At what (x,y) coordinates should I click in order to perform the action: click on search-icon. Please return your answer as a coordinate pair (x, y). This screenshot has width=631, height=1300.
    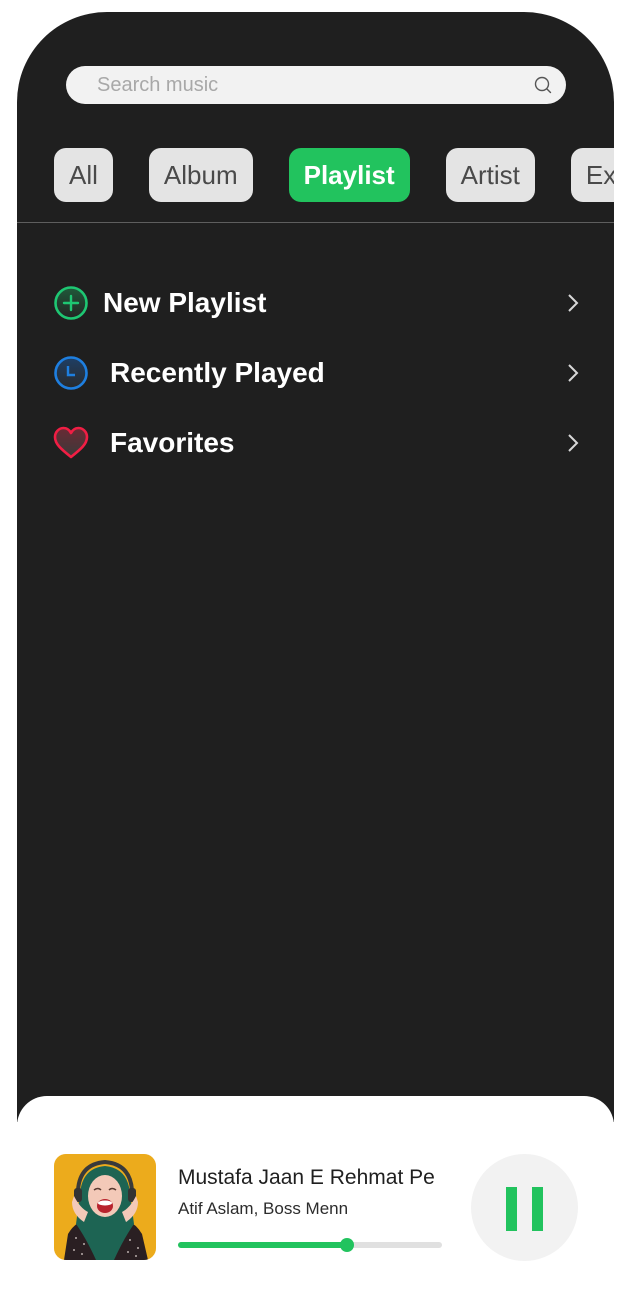
    Looking at the image, I should click on (543, 85).